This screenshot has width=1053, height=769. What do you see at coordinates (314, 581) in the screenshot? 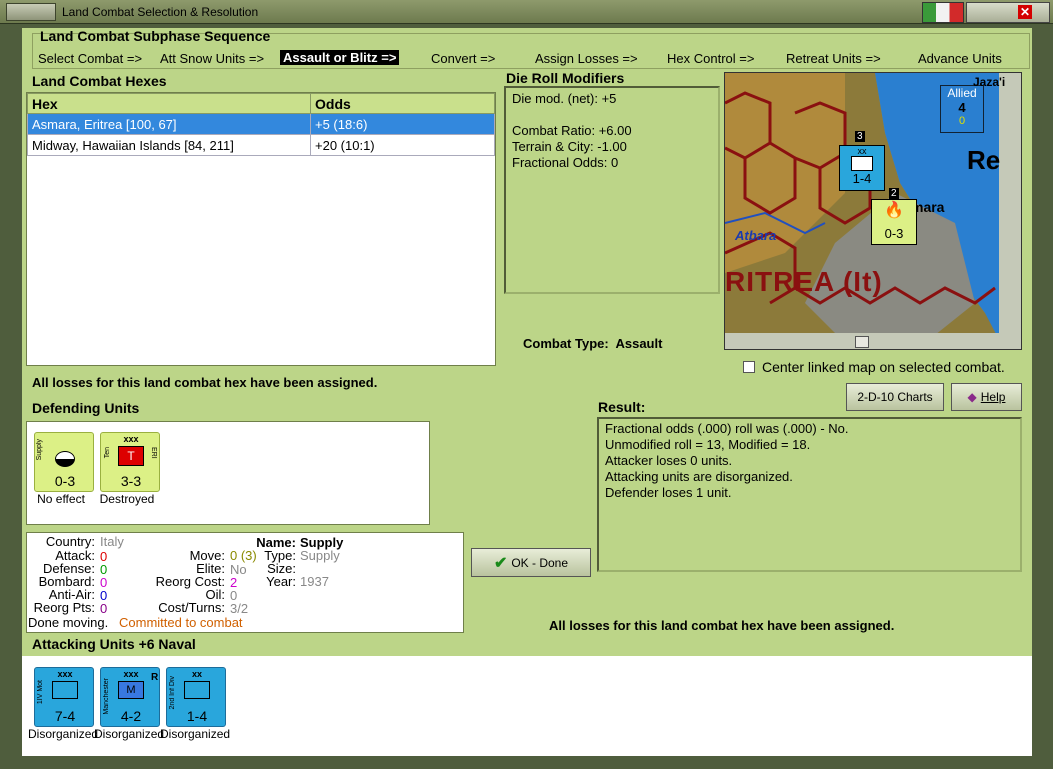
I see `info-value: 1937` at bounding box center [314, 581].